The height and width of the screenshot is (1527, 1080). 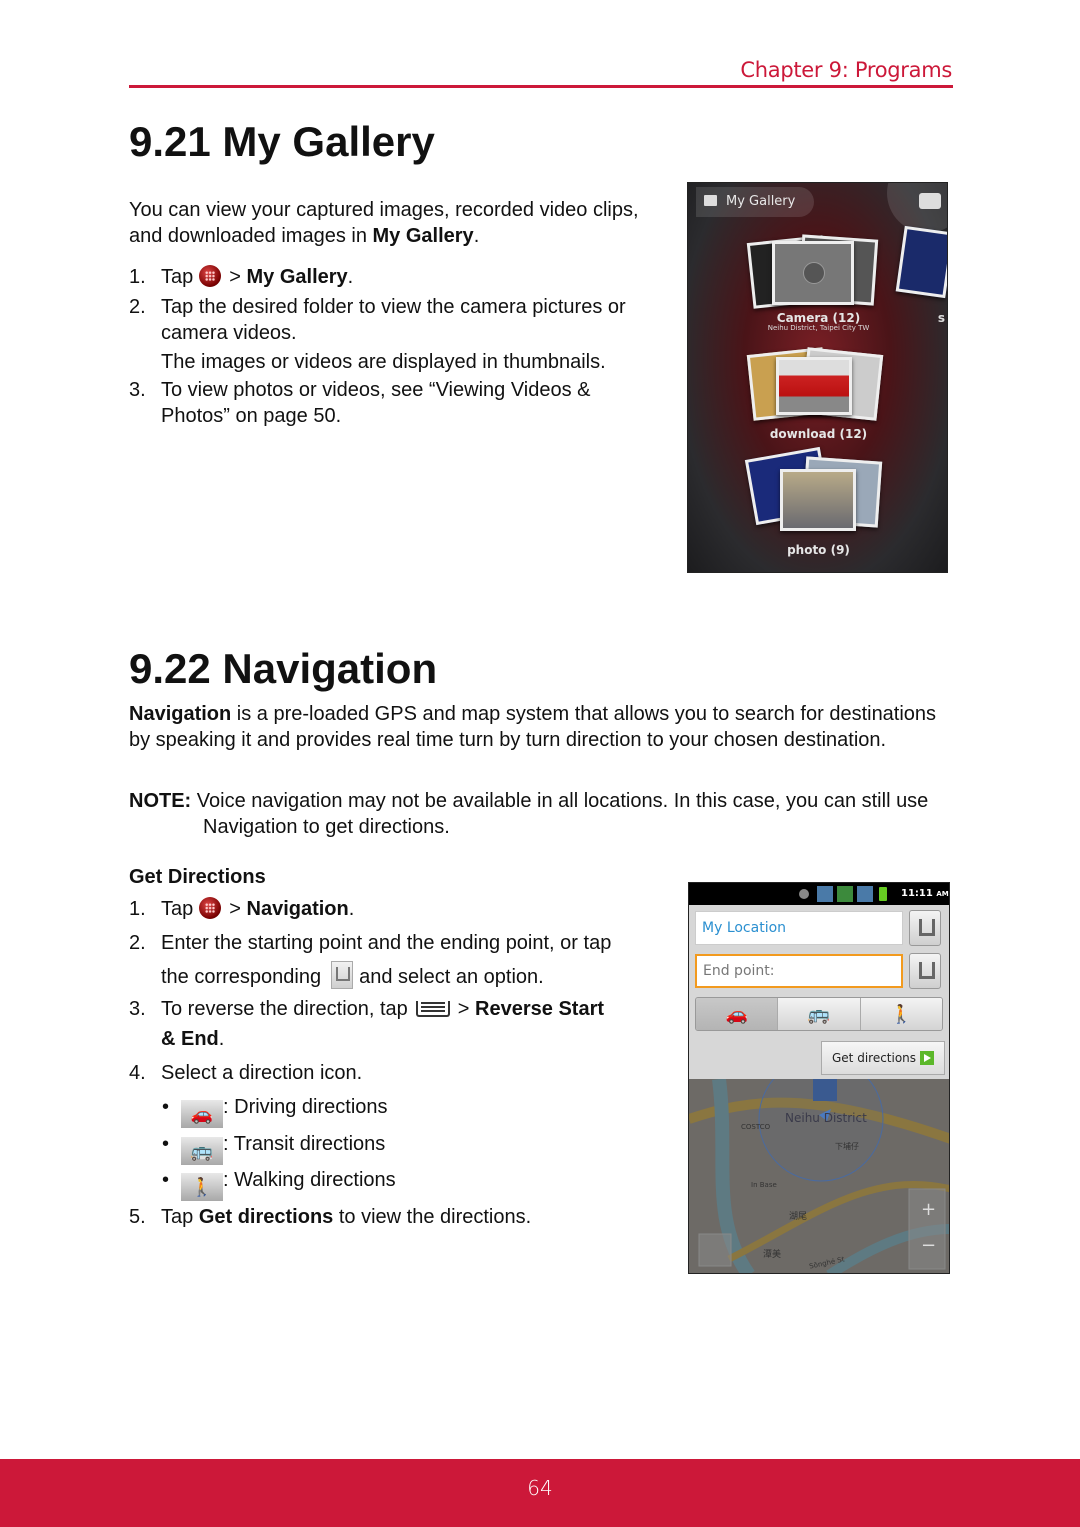 What do you see at coordinates (282, 141) in the screenshot?
I see `section-title-gallery: 9.21 My Gallery` at bounding box center [282, 141].